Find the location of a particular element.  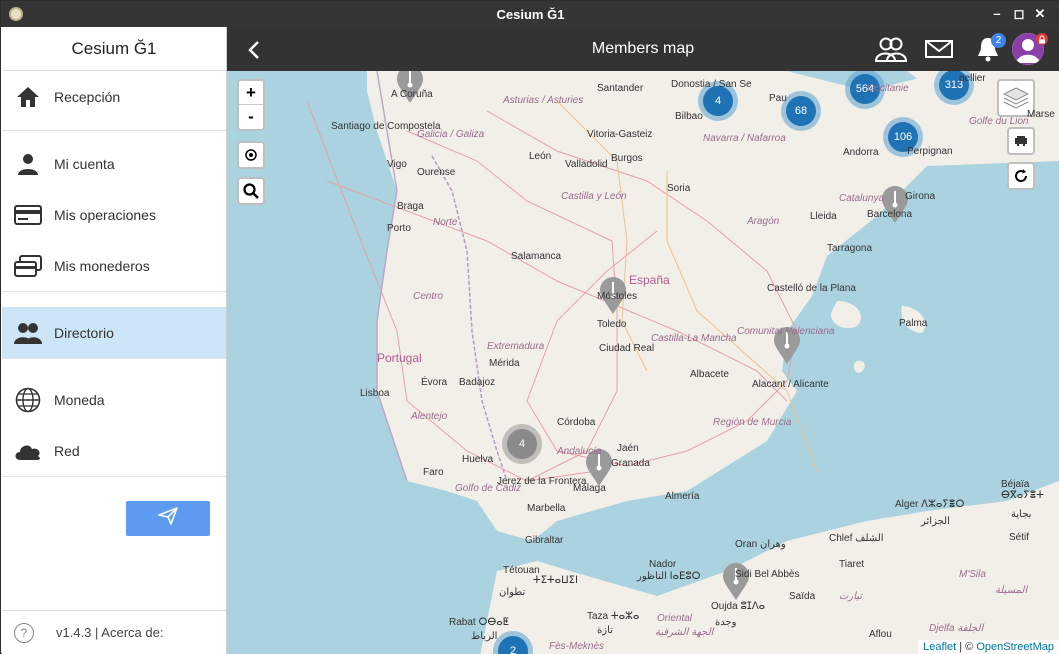

map-label: الرباط is located at coordinates (484, 636).